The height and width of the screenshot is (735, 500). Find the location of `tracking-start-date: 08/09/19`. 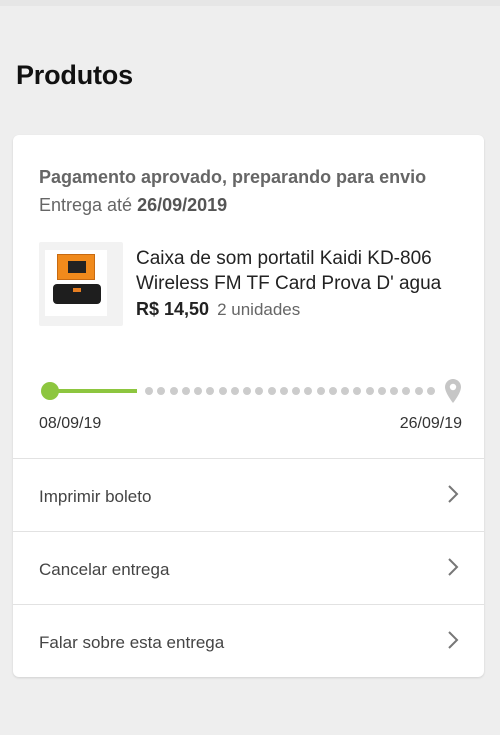

tracking-start-date: 08/09/19 is located at coordinates (70, 423).